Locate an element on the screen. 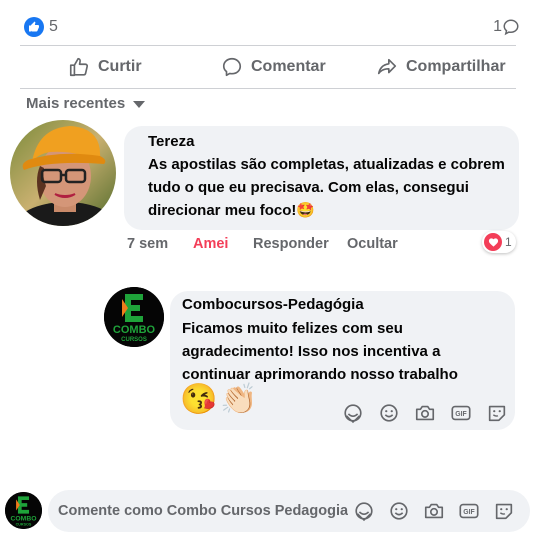  composer-emoji-icon is located at coordinates (399, 511).